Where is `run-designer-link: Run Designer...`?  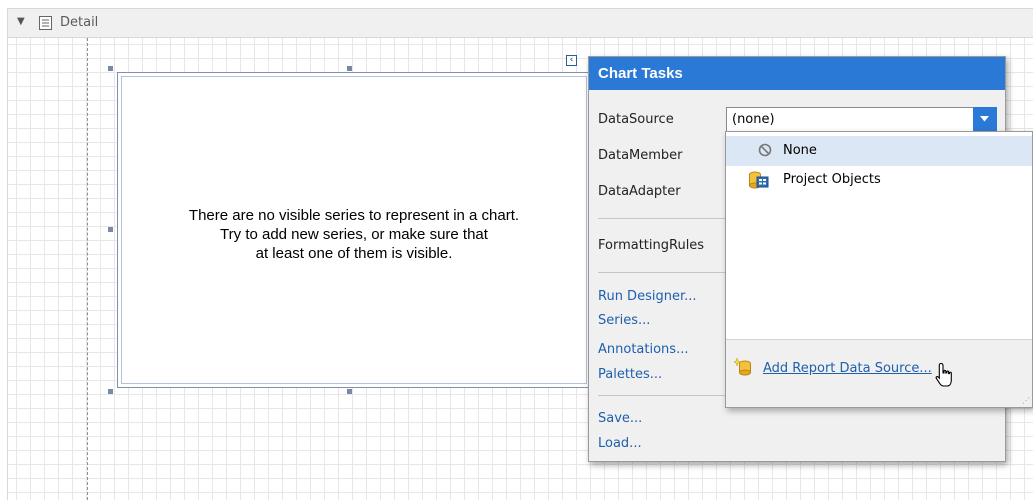
run-designer-link: Run Designer... is located at coordinates (647, 296).